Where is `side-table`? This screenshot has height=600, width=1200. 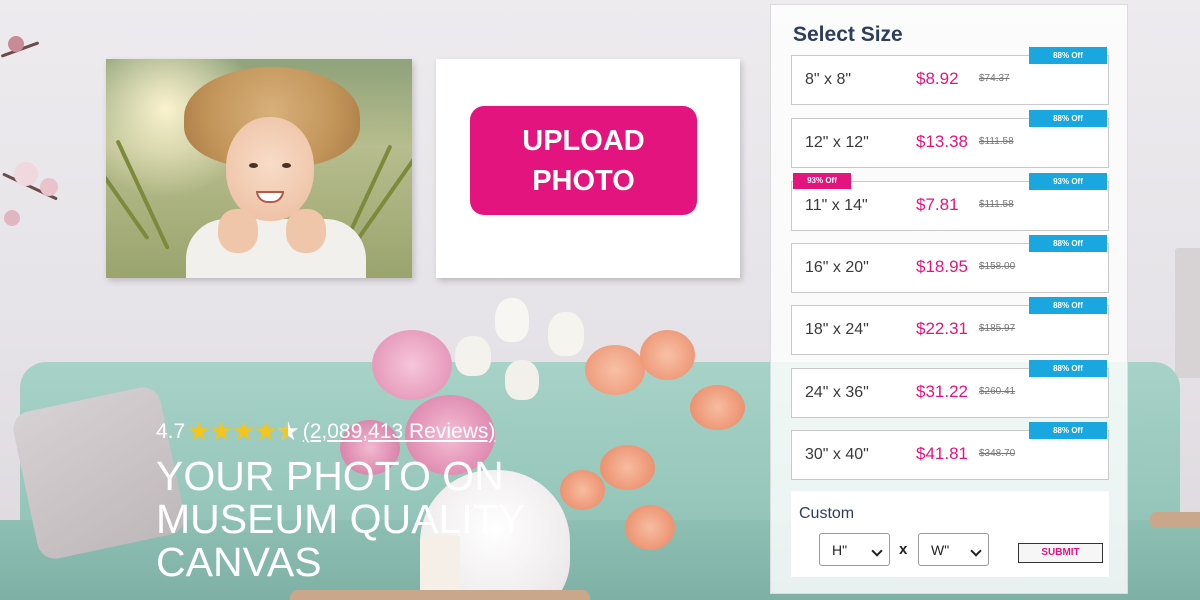 side-table is located at coordinates (1175, 520).